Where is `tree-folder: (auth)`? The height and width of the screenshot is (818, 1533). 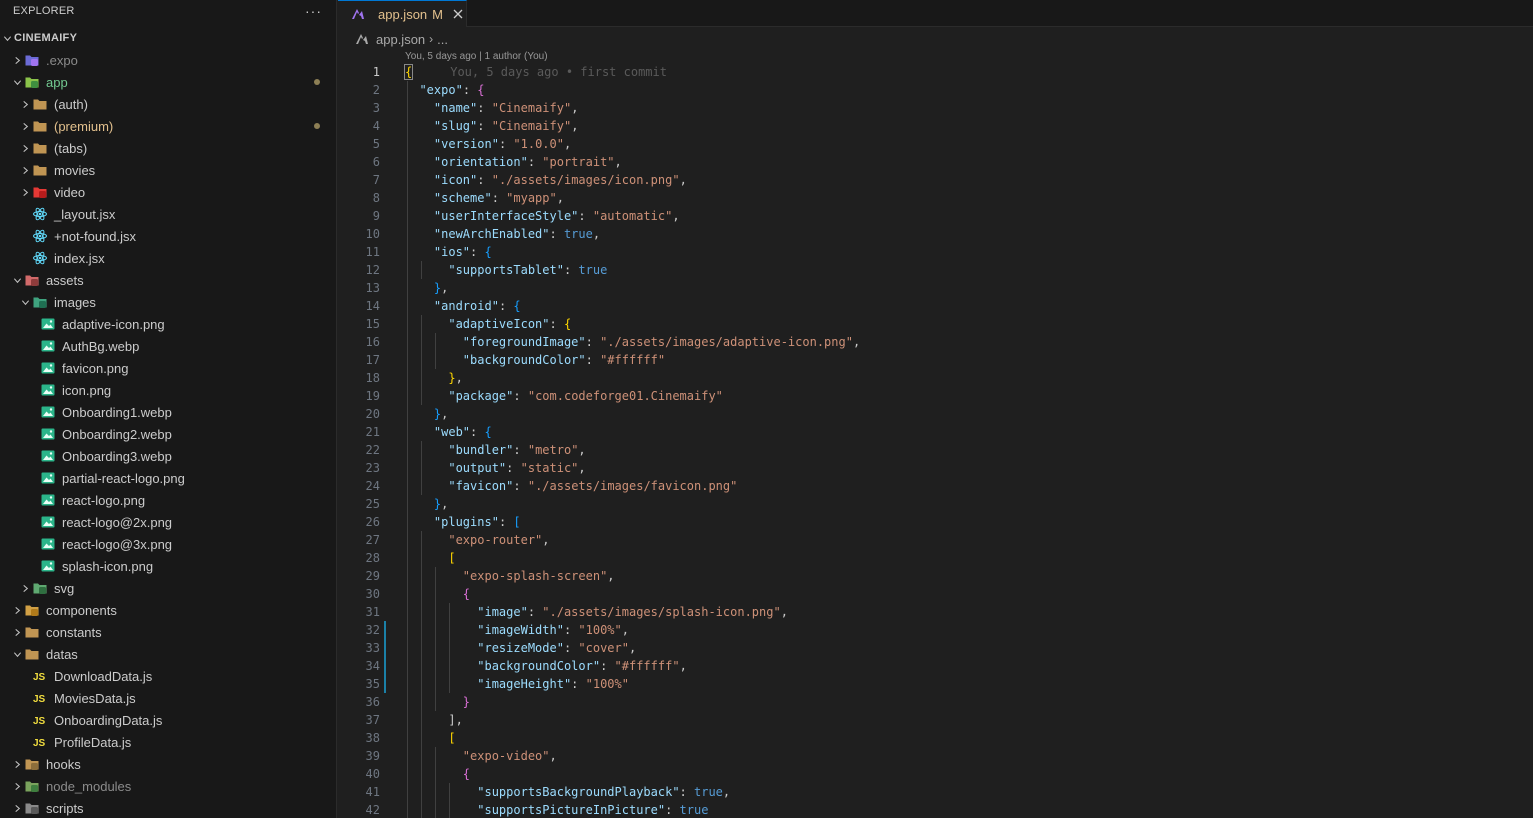
tree-folder: (auth) is located at coordinates (168, 104).